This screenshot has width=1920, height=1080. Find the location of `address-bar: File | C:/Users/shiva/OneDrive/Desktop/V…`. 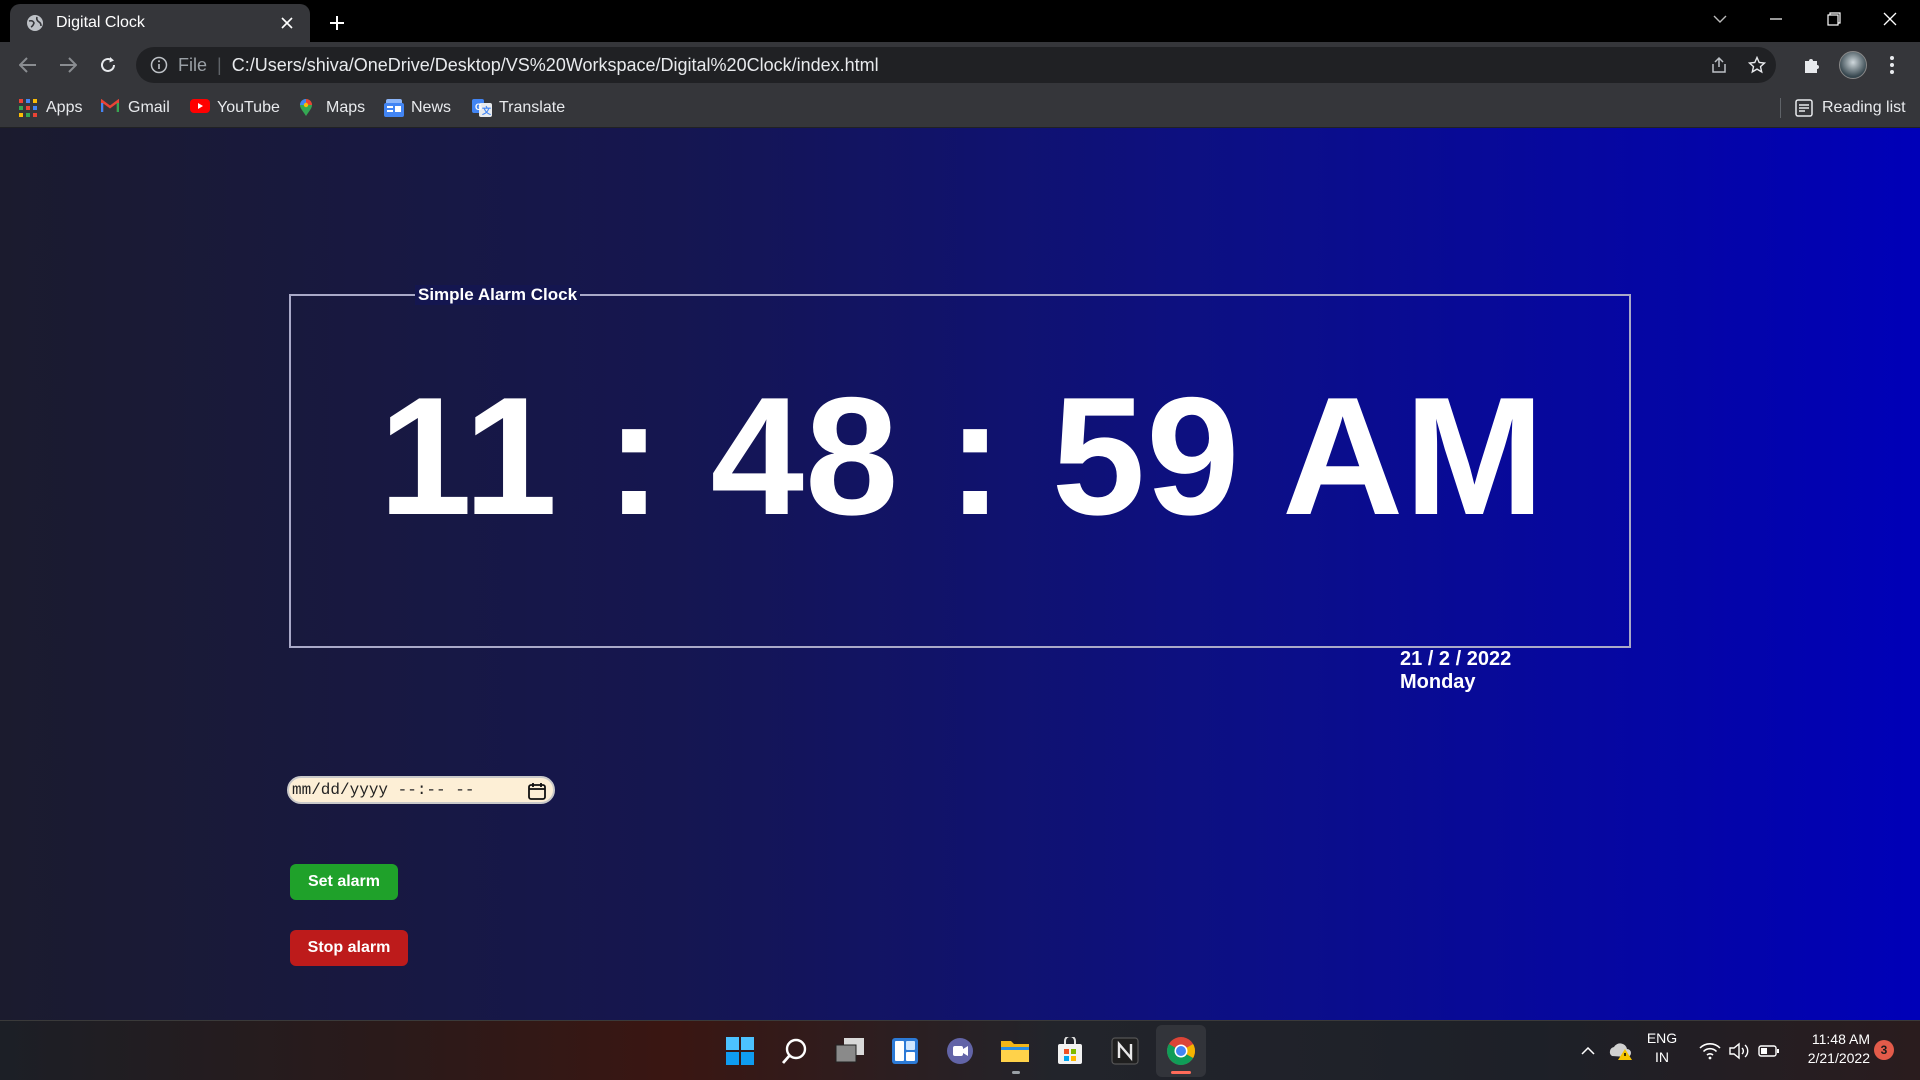

address-bar: File | C:/Users/shiva/OneDrive/Desktop/V… is located at coordinates (956, 65).